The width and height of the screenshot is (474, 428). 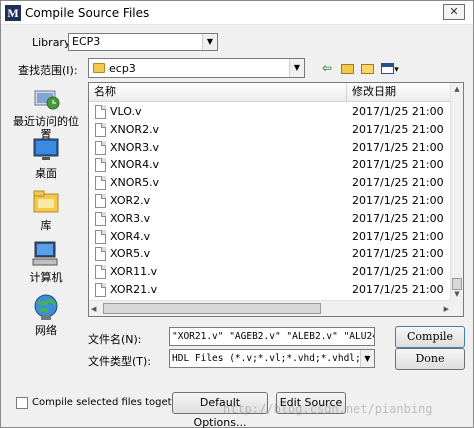 I want to click on place-label: 库, so click(x=46, y=225).